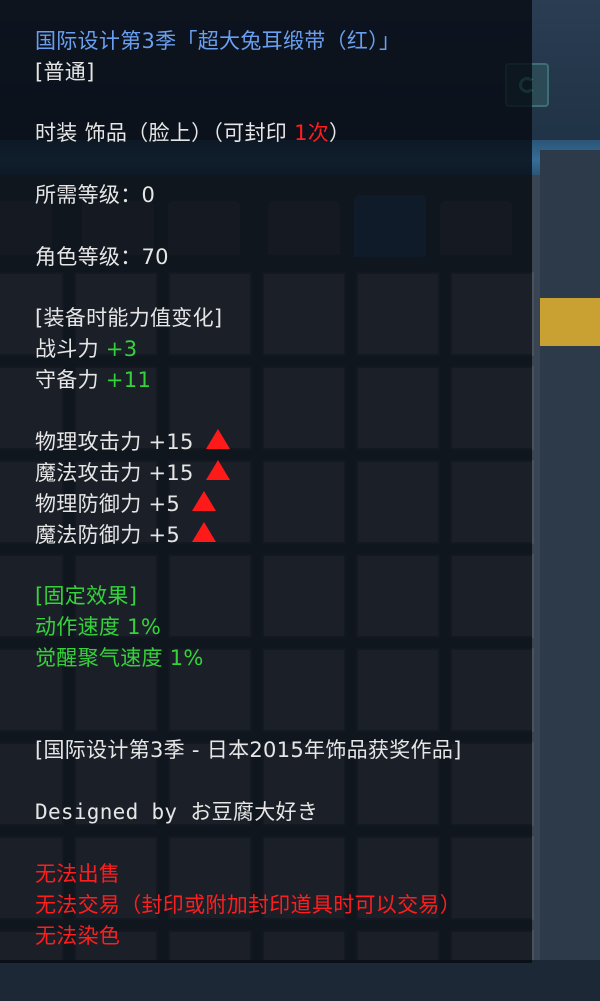 This screenshot has width=600, height=1001. I want to click on stat-change-header: [装备时能力值变化], so click(129, 318).